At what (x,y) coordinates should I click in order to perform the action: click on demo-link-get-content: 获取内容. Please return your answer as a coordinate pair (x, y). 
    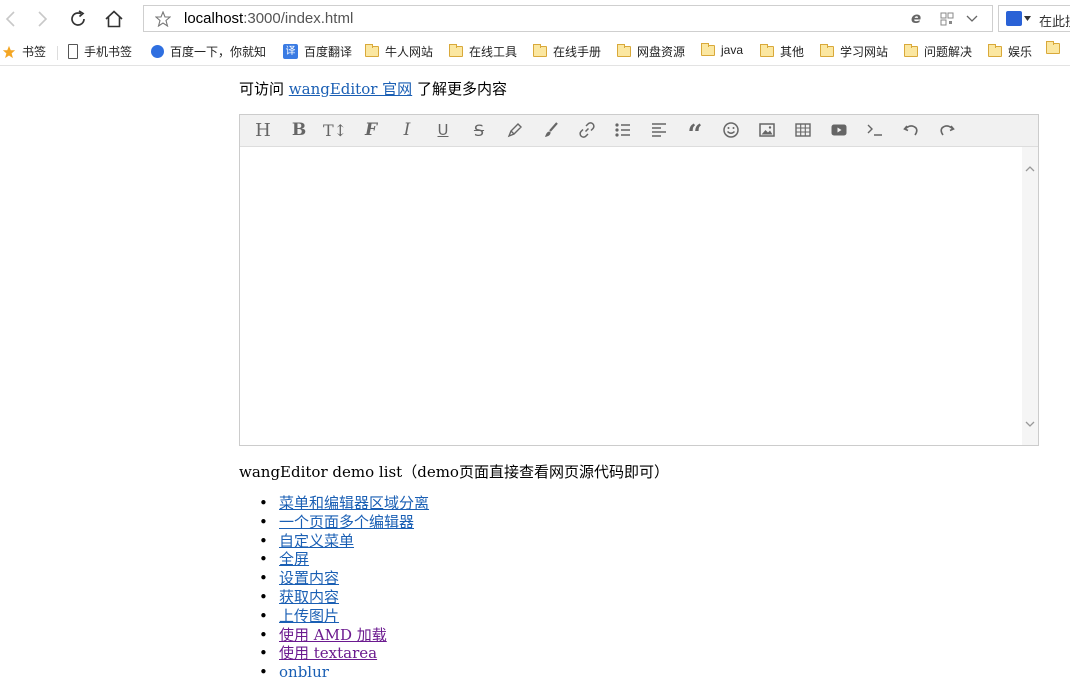
    Looking at the image, I should click on (309, 597).